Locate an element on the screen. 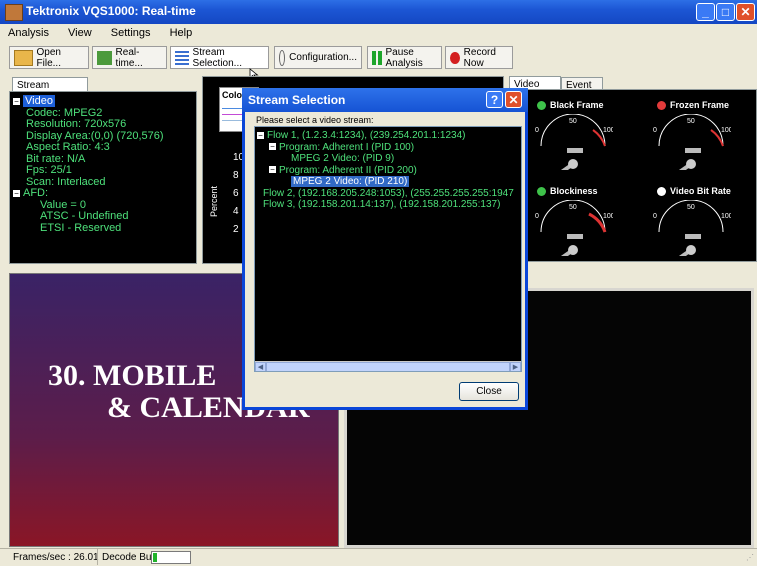 The width and height of the screenshot is (757, 566). video-caption-line1: 30. MOBILE is located at coordinates (132, 375).